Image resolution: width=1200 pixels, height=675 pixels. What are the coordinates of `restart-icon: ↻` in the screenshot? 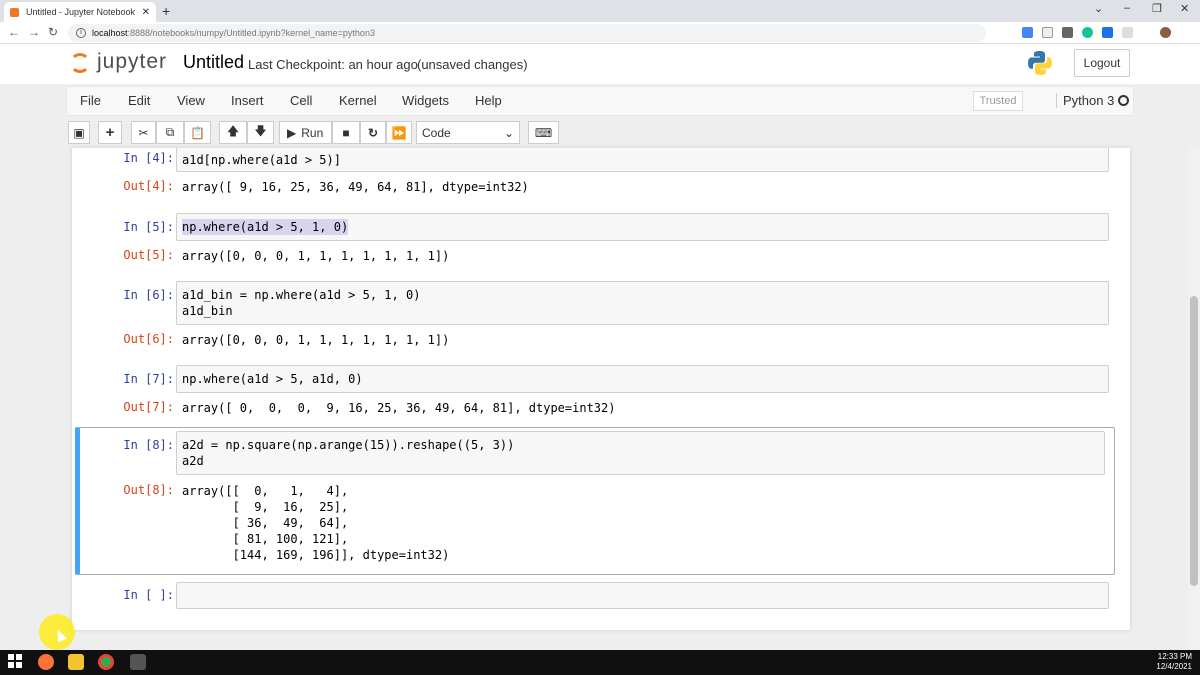 It's located at (373, 132).